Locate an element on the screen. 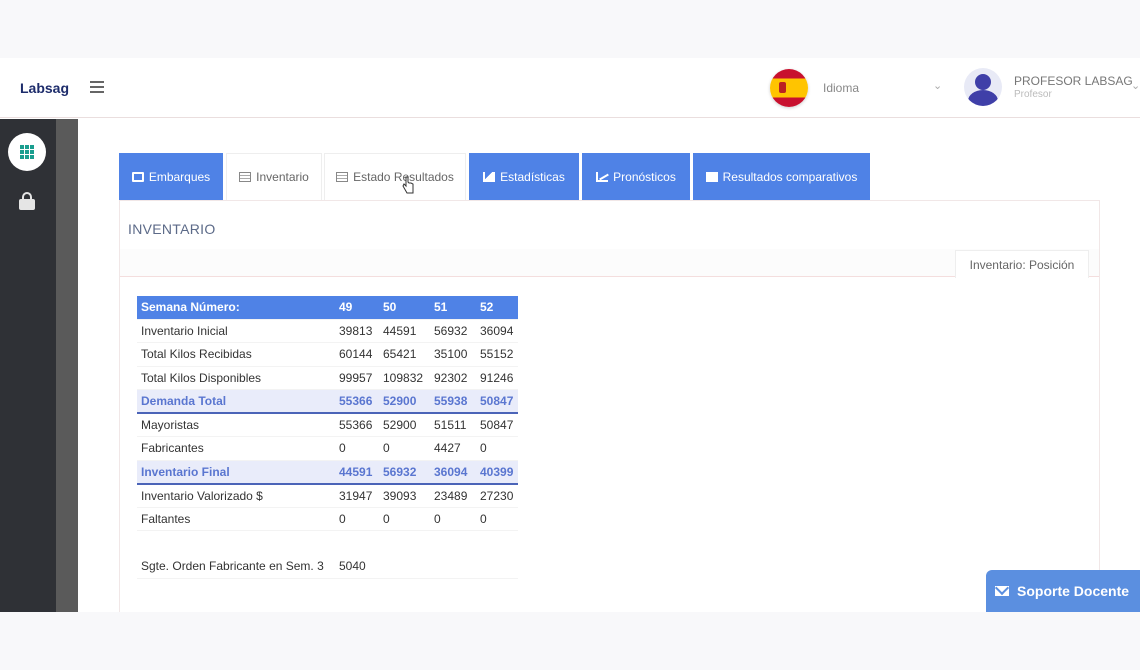  support-label: Soporte Docente is located at coordinates (1073, 591).